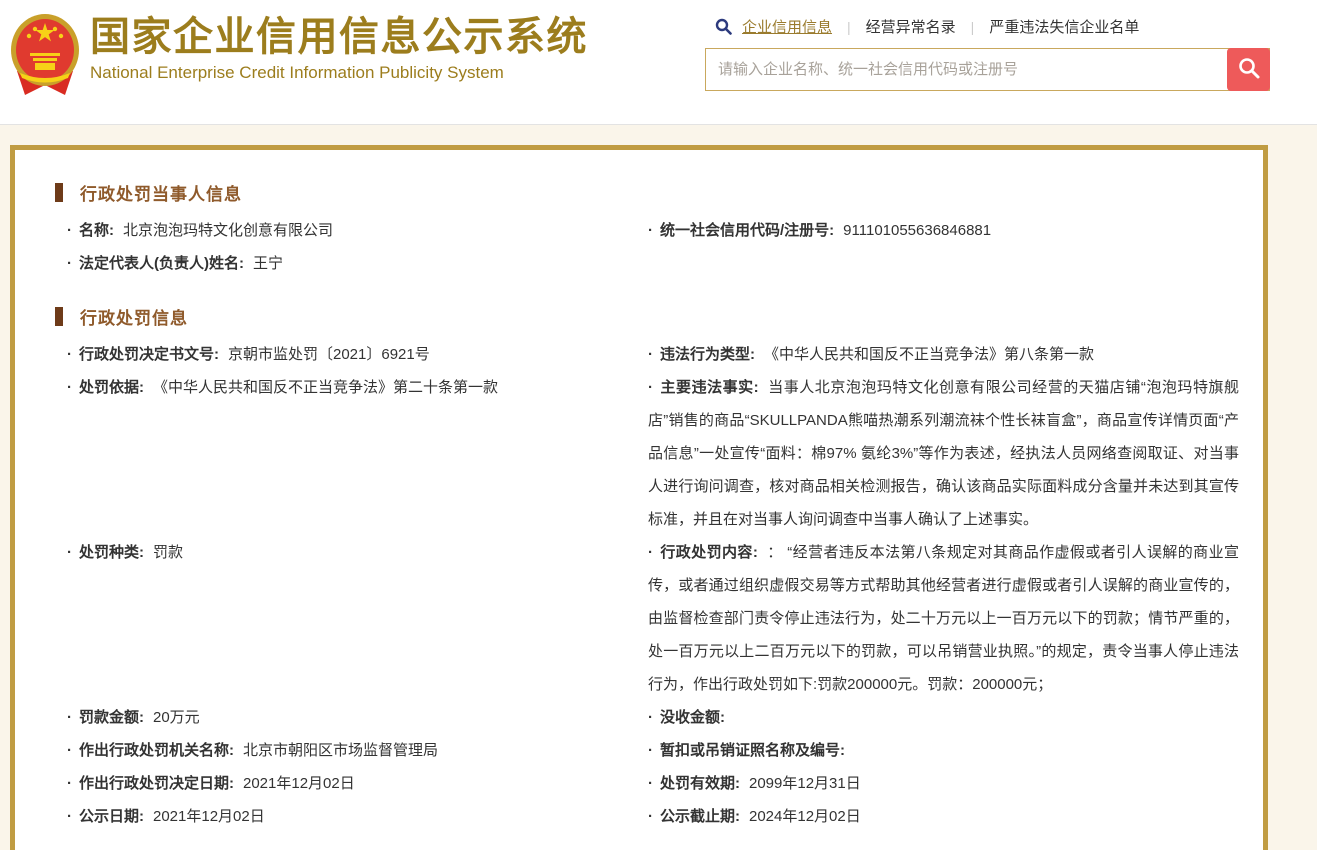 Image resolution: width=1317 pixels, height=850 pixels. I want to click on national-emblem-icon, so click(45, 54).